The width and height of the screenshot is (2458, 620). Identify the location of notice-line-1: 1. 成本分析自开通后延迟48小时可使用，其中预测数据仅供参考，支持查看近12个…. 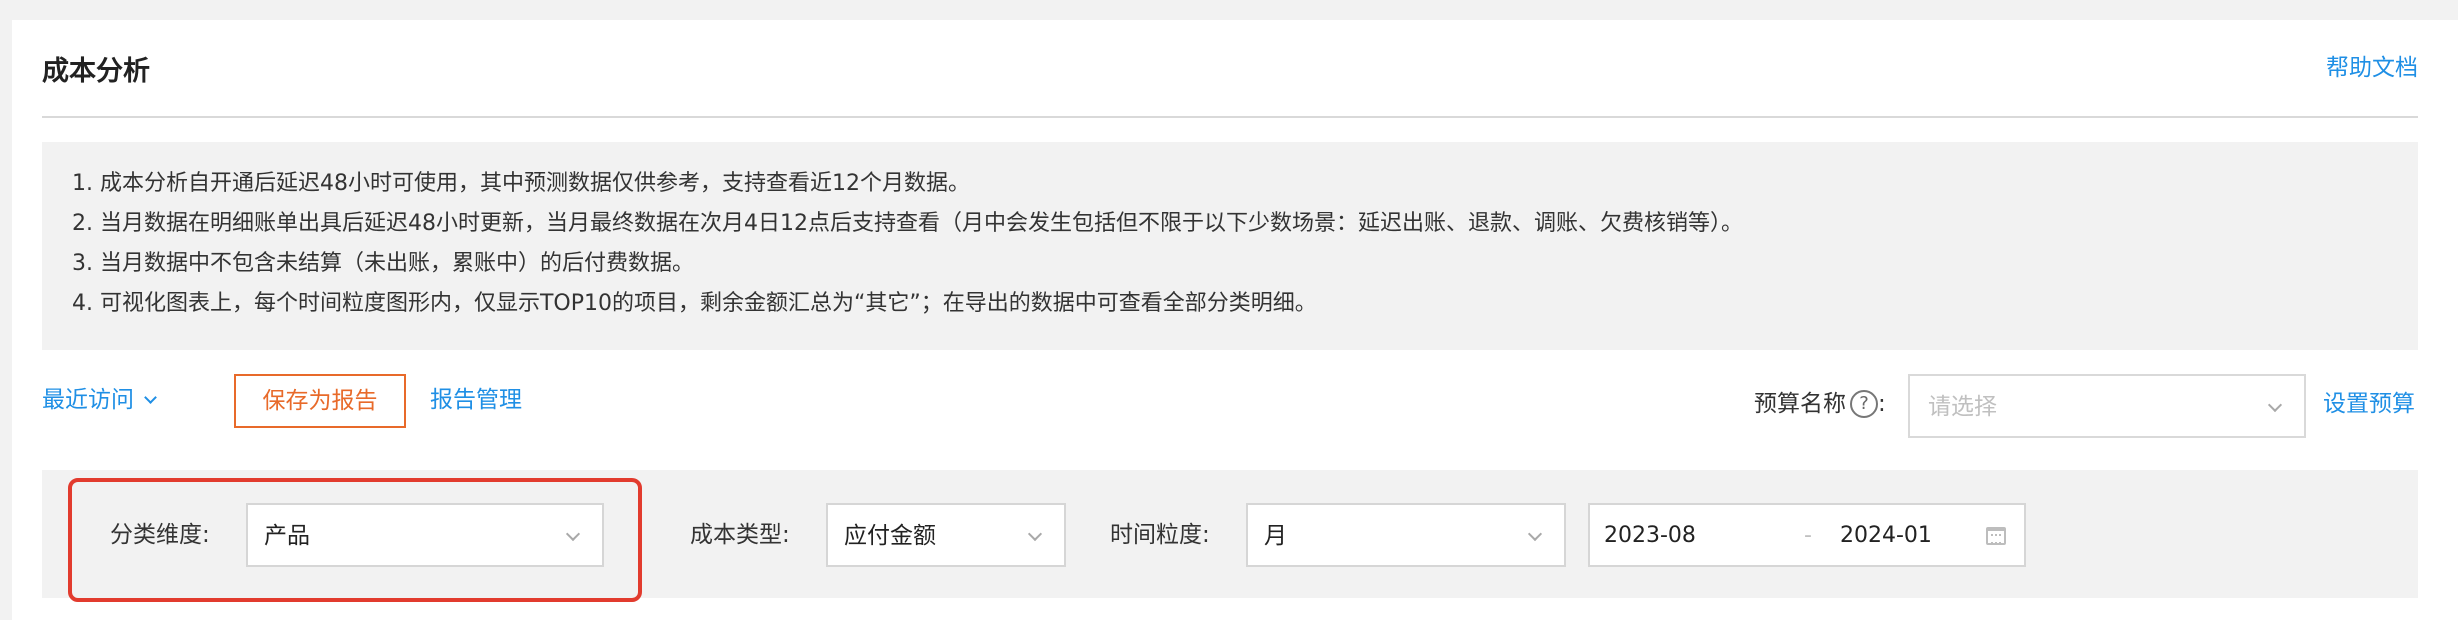
(521, 183).